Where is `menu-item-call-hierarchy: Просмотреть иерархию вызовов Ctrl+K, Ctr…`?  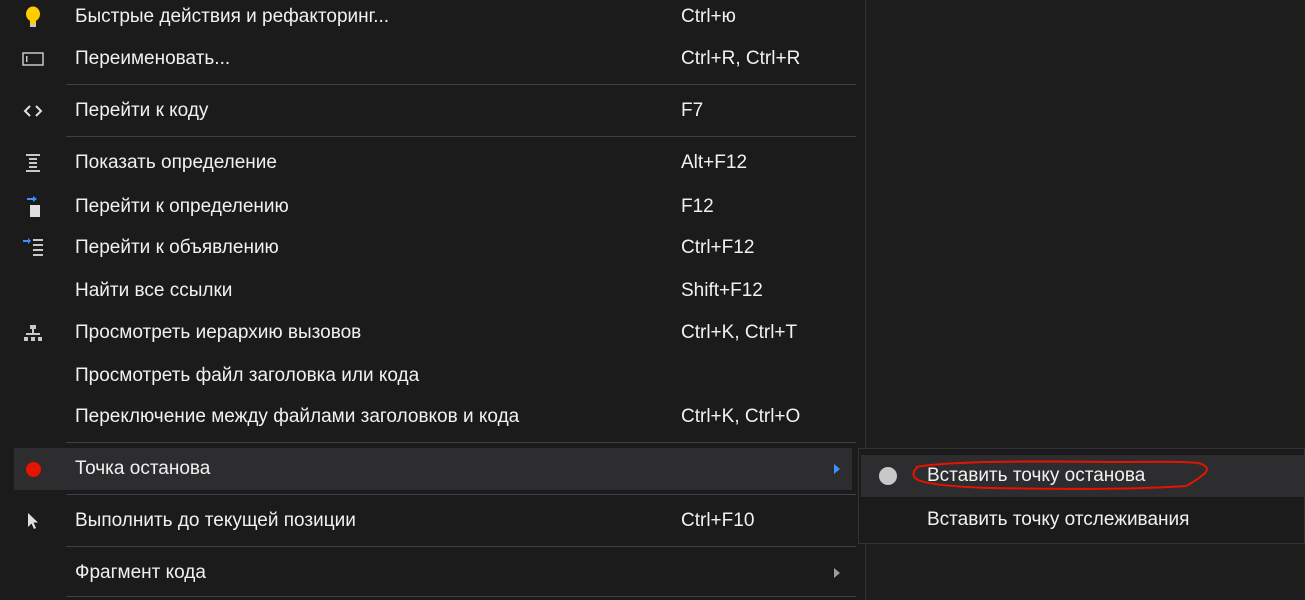 menu-item-call-hierarchy: Просмотреть иерархию вызовов Ctrl+K, Ctr… is located at coordinates (433, 333).